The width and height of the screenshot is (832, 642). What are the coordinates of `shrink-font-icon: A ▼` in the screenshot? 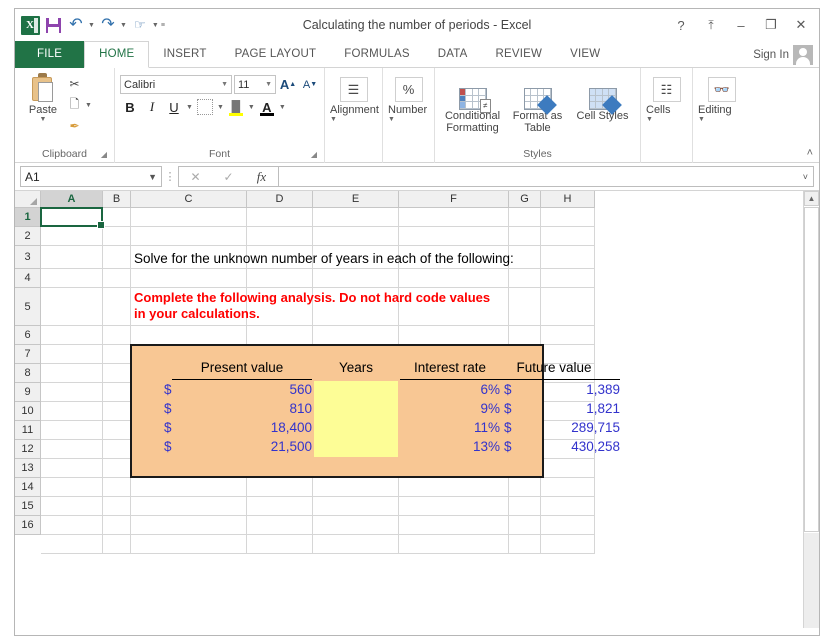 It's located at (310, 84).